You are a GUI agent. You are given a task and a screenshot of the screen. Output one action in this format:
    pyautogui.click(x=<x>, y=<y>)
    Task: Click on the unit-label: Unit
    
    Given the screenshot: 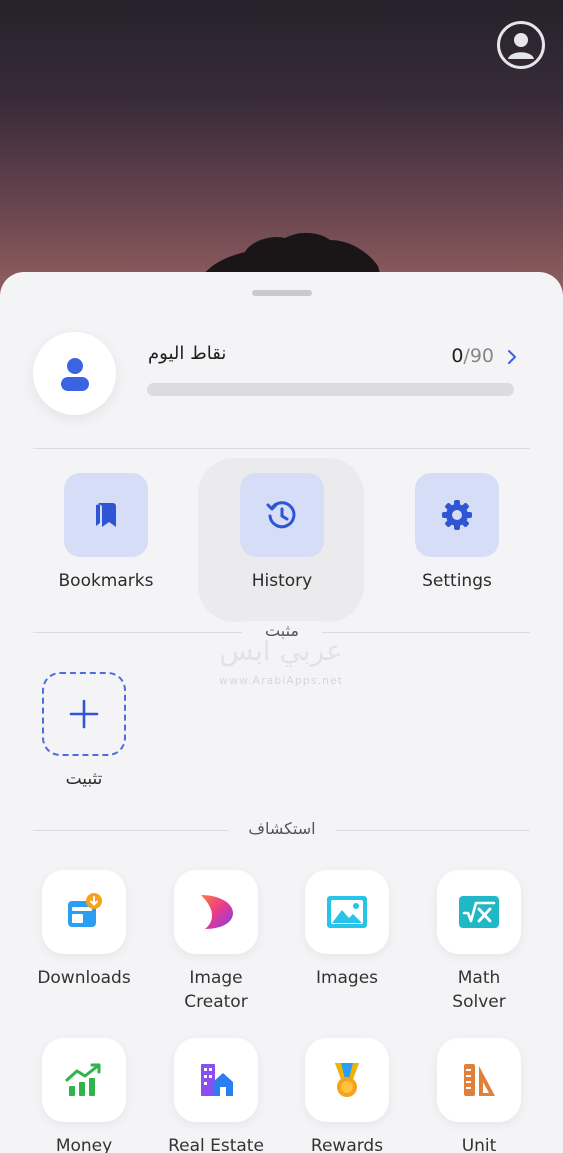 What is the action you would take?
    pyautogui.click(x=479, y=1144)
    